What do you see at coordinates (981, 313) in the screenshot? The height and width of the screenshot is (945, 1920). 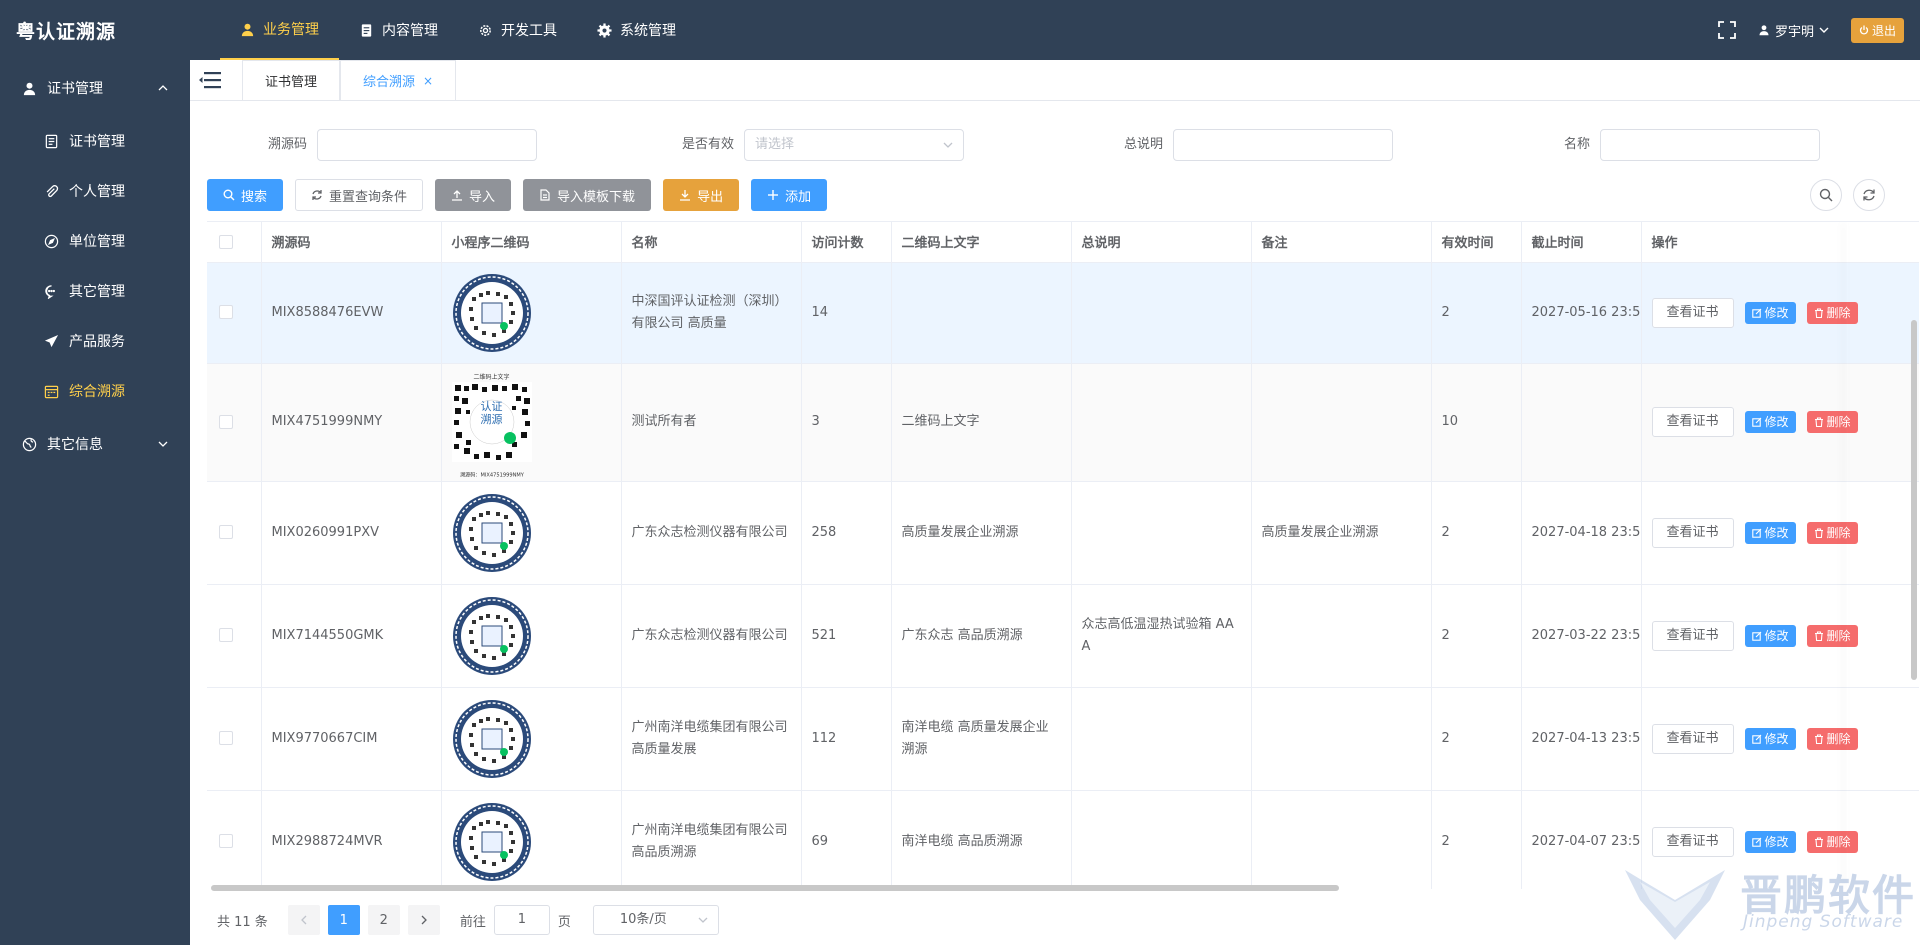 I see `cell-qr-text` at bounding box center [981, 313].